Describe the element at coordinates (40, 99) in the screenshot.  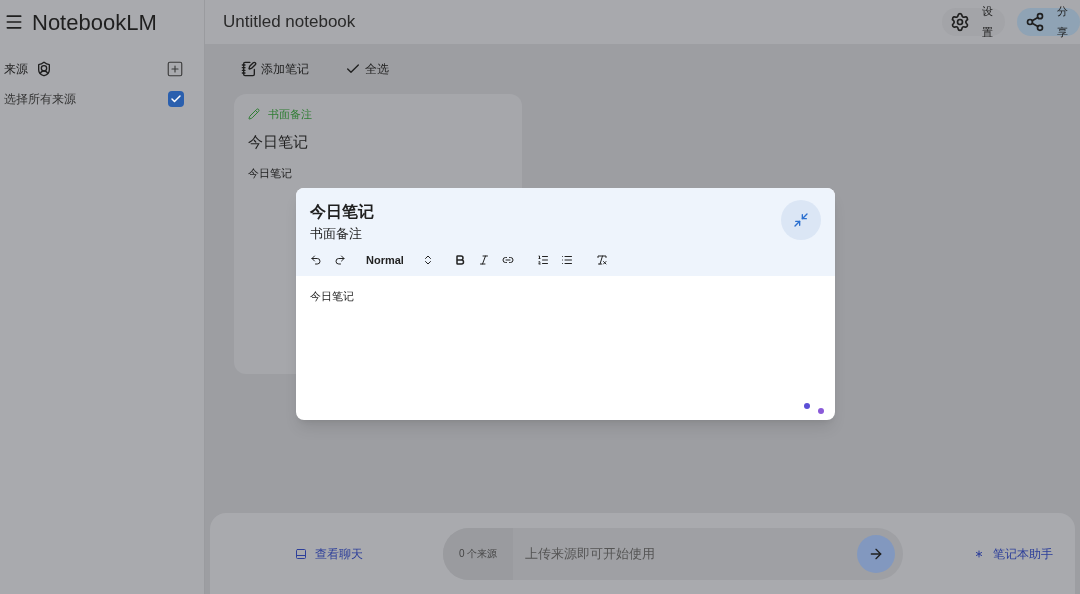
I see `select-all-label: 选择所有来源` at that location.